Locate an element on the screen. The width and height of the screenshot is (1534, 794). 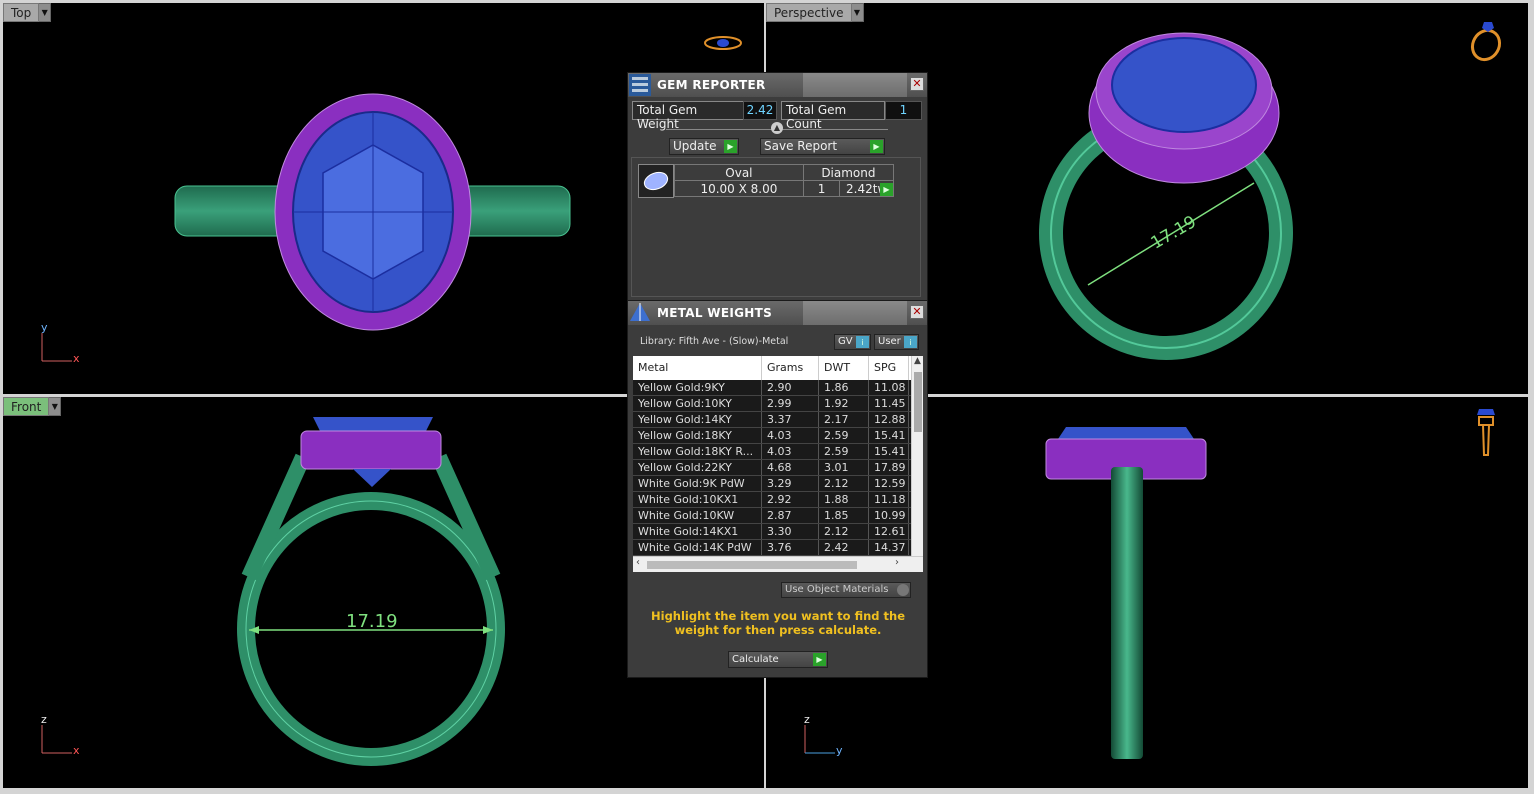
table-row: Yellow Gold:18KY 4.03 2.59 15.41 is located at coordinates (778, 436).